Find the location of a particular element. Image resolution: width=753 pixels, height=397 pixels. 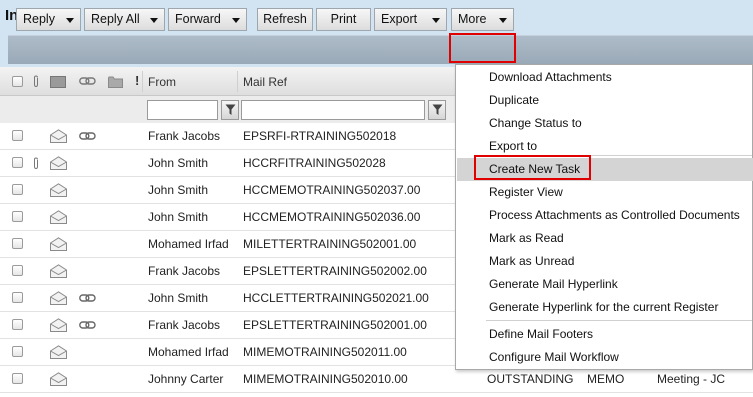

menu-item-define-mail-footers: Define Mail Footers is located at coordinates (605, 334).